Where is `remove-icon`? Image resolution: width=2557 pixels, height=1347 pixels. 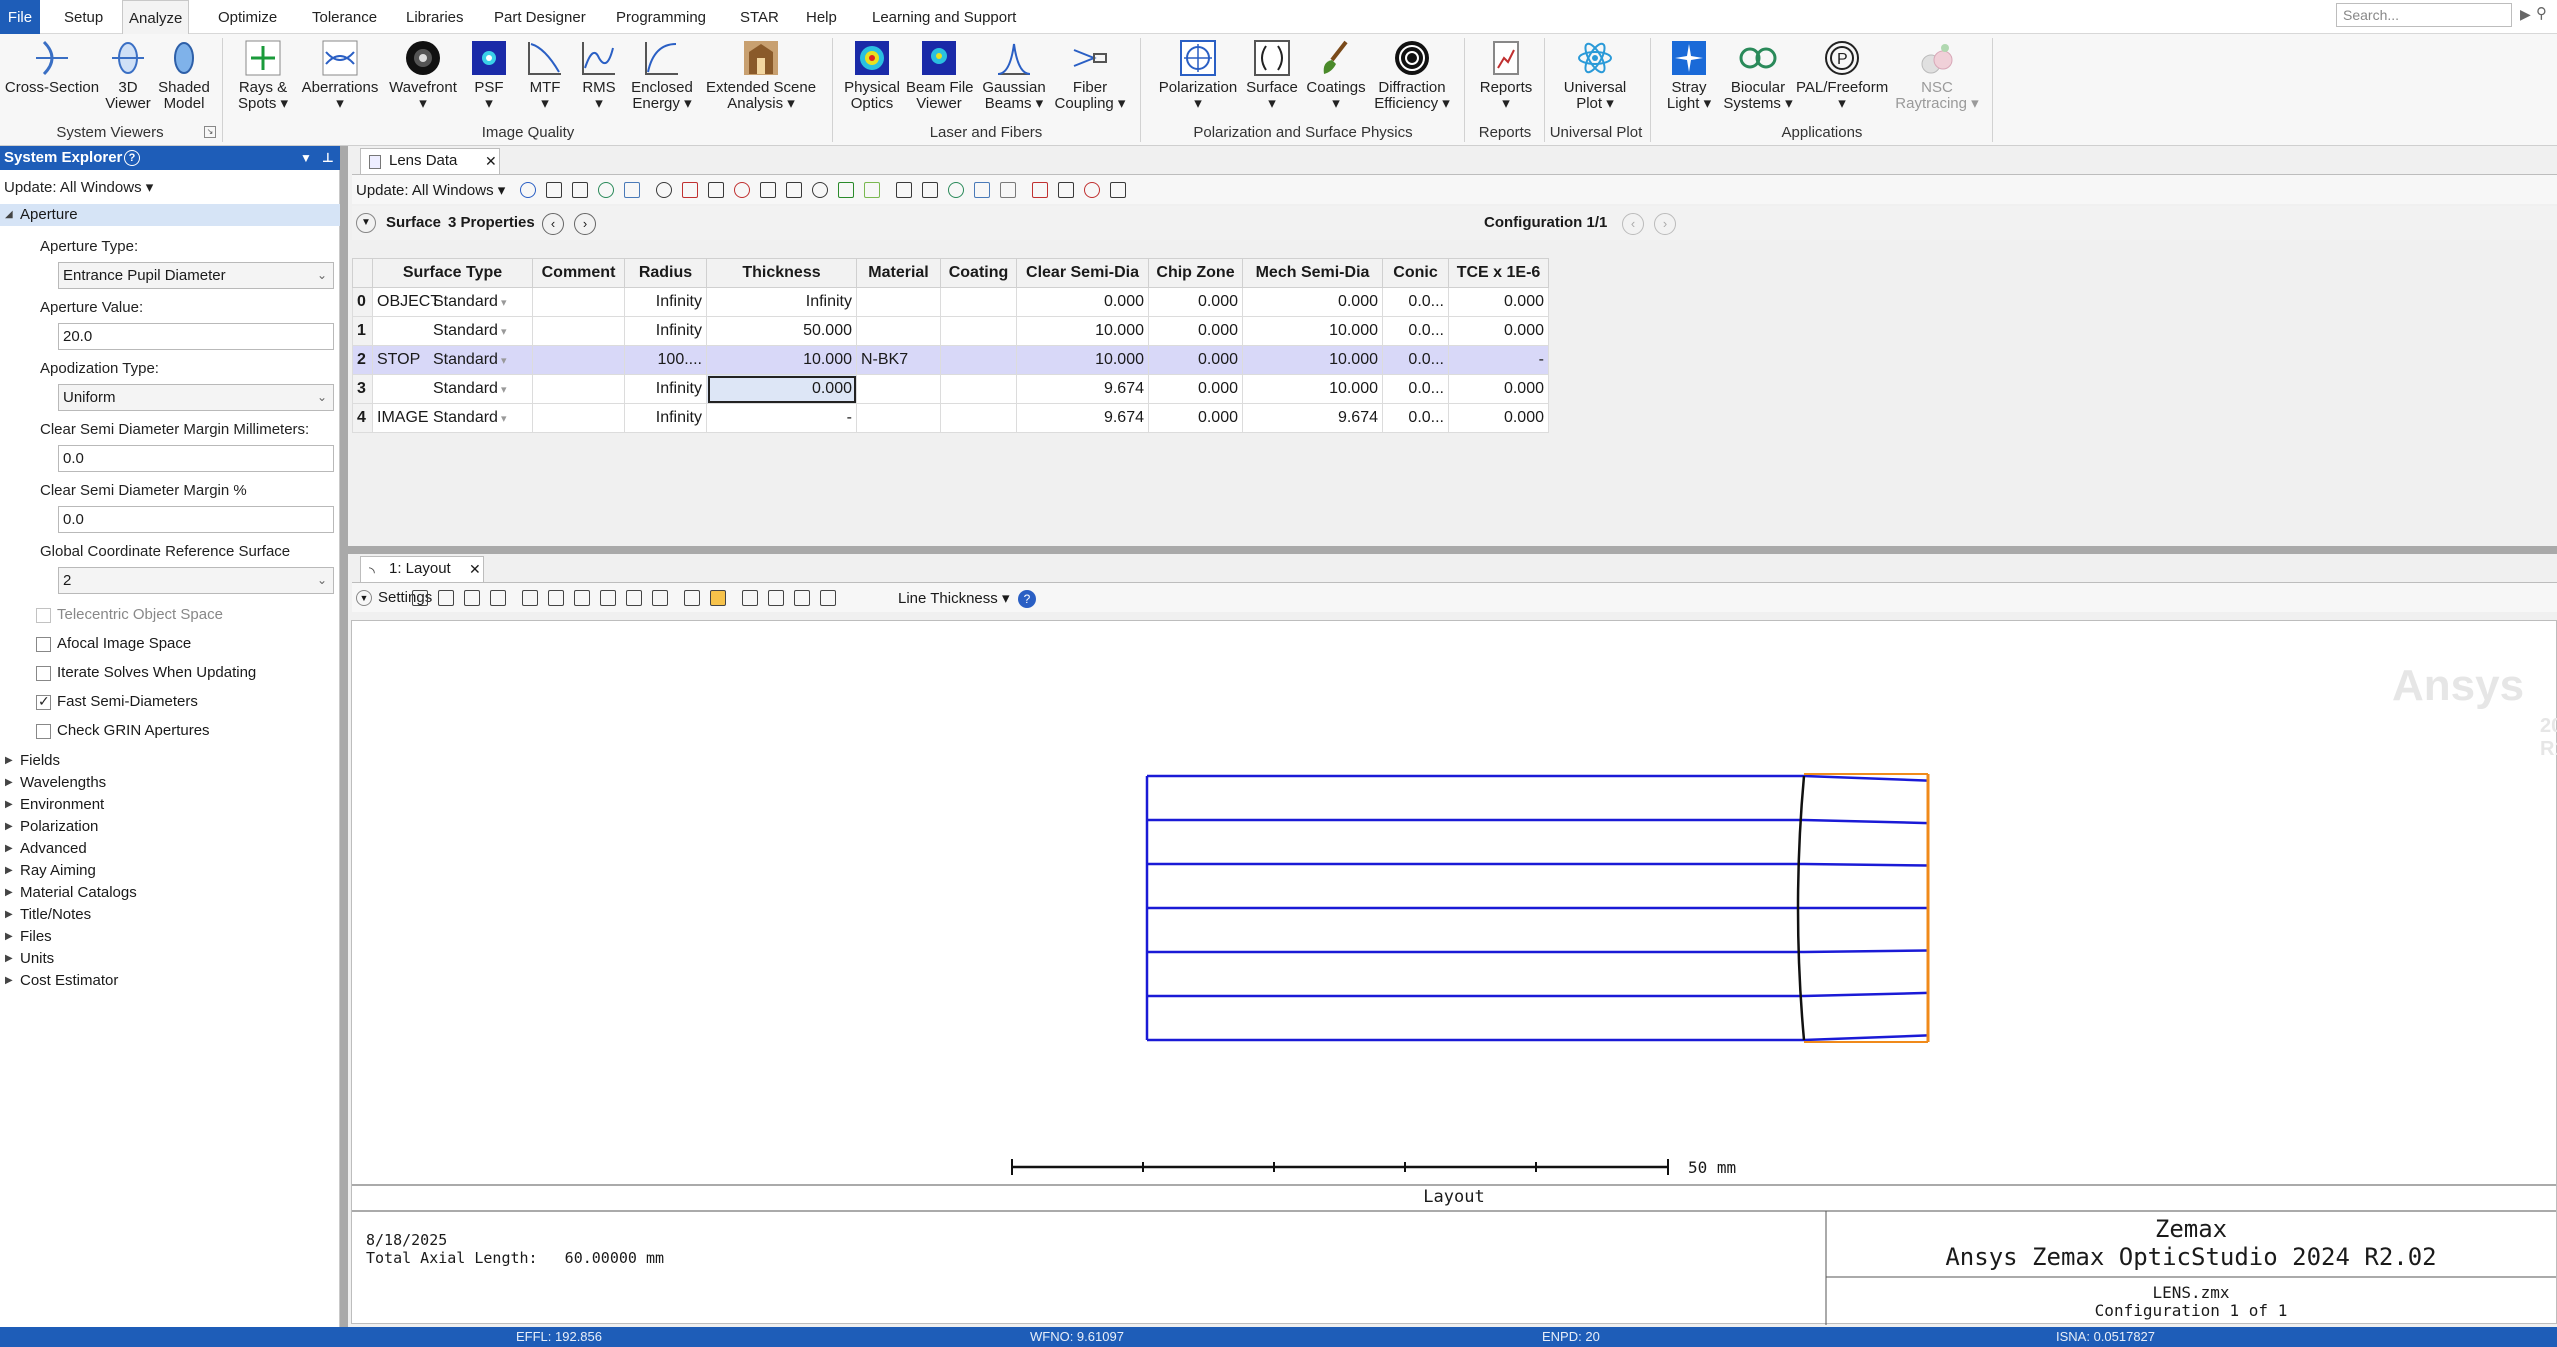
remove-icon is located at coordinates (742, 190).